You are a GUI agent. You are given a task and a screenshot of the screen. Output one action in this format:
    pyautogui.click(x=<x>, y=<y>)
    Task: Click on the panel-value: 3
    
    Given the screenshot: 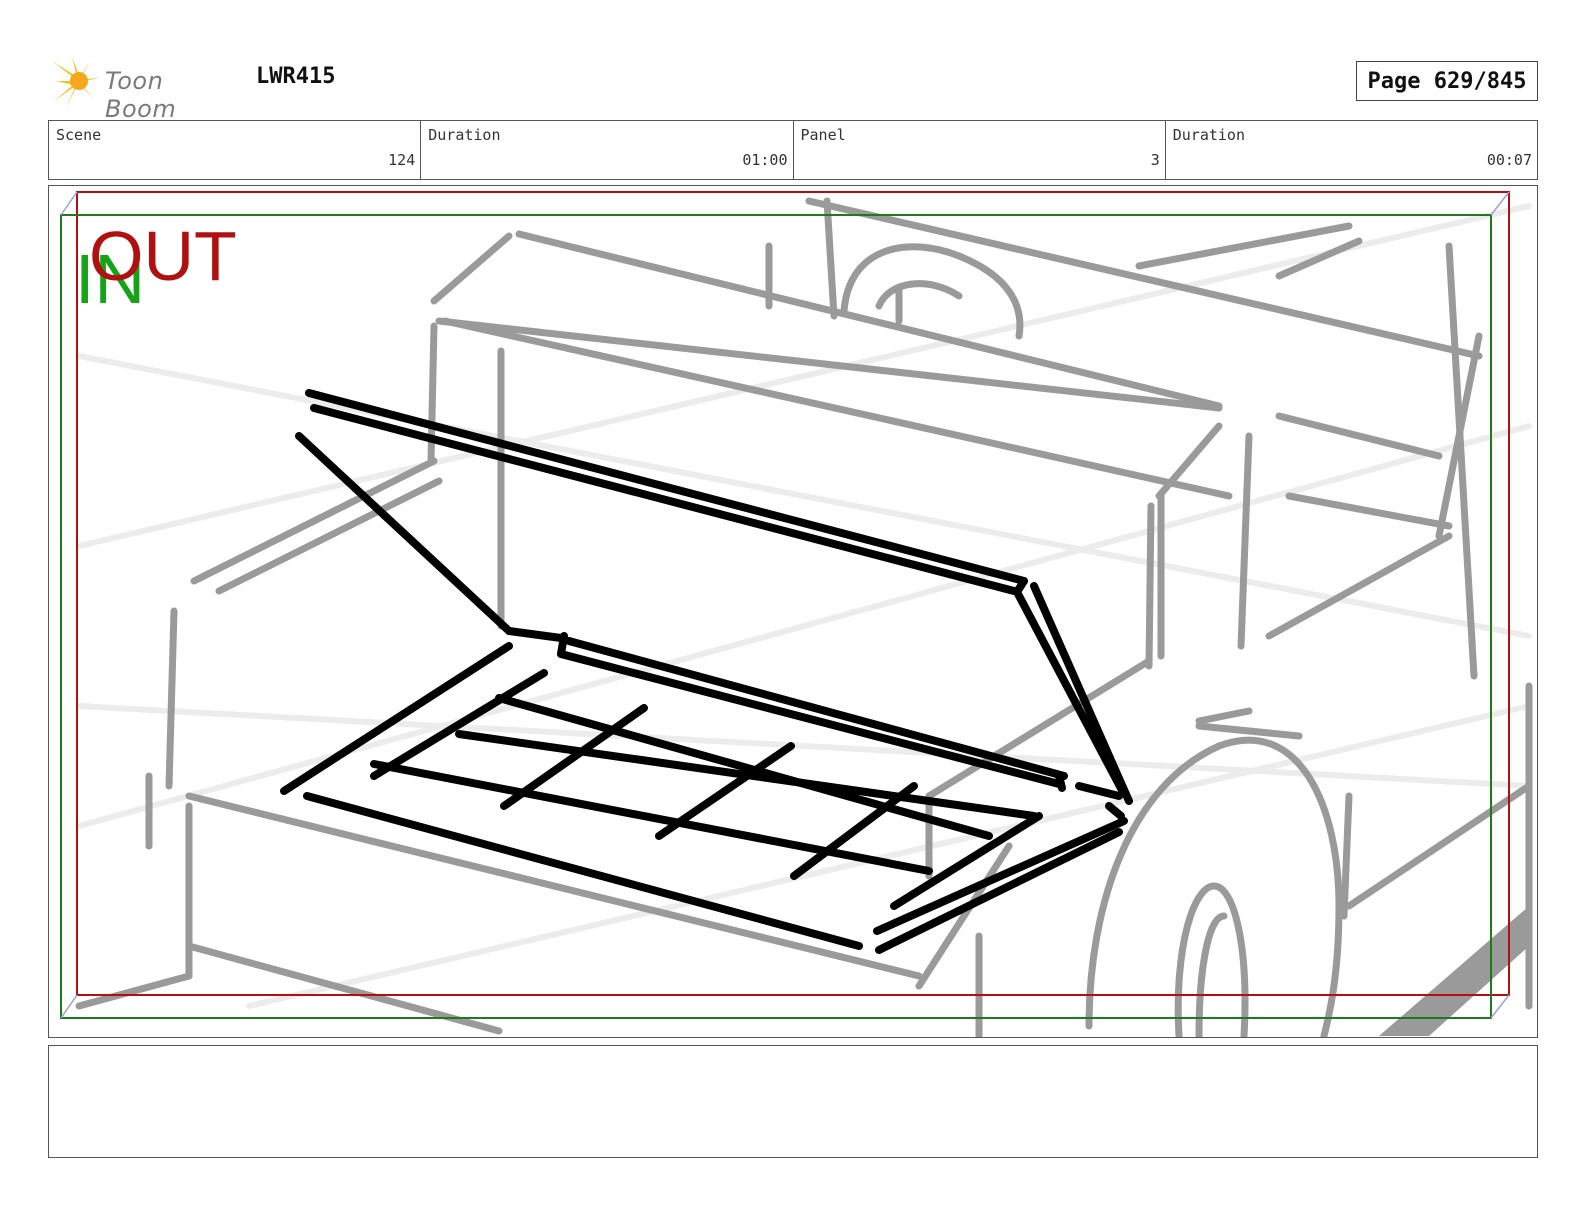 What is the action you would take?
    pyautogui.click(x=1155, y=160)
    